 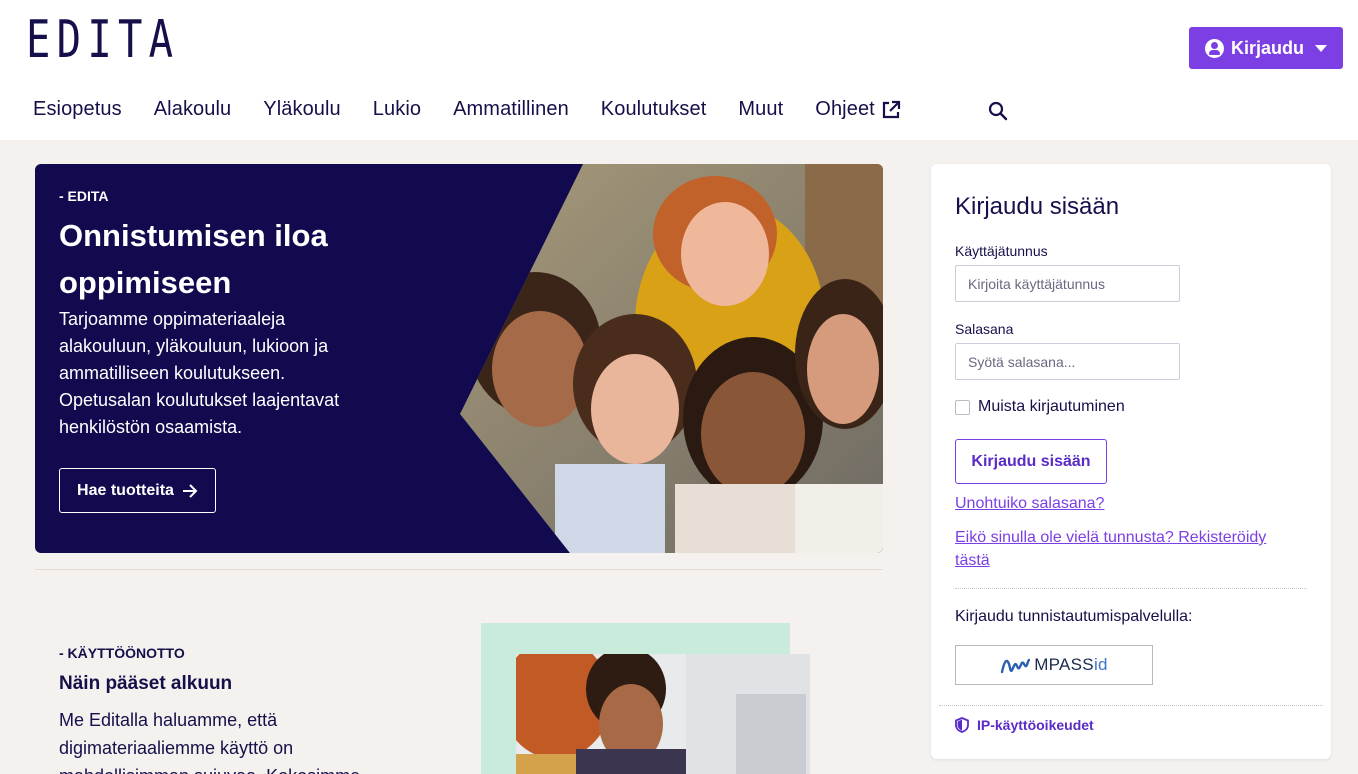 What do you see at coordinates (1071, 664) in the screenshot?
I see `mpass-label: MPASSid` at bounding box center [1071, 664].